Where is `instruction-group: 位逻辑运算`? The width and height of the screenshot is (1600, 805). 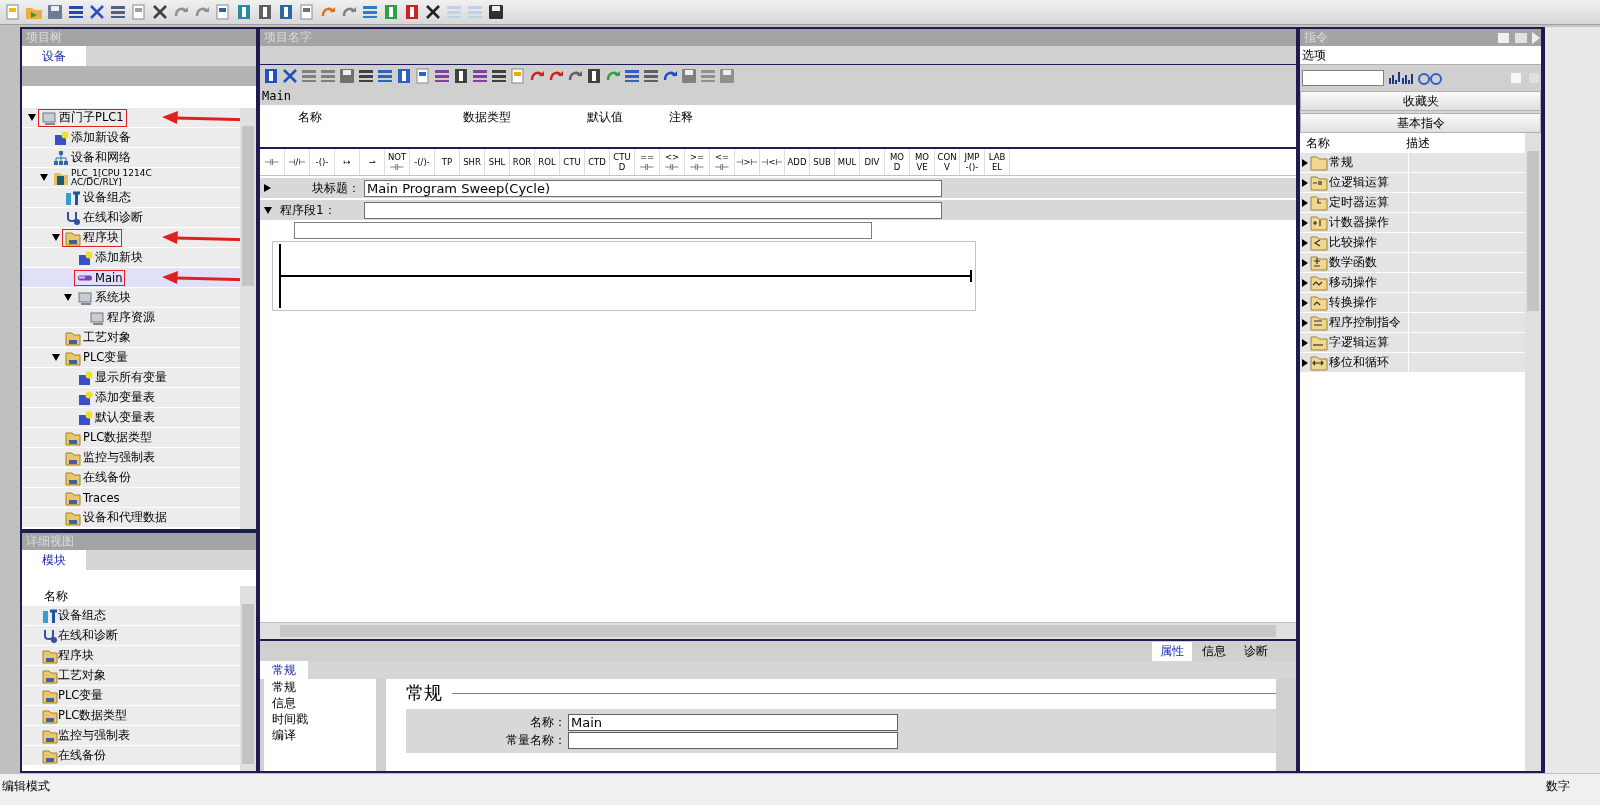
instruction-group: 位逻辑运算 is located at coordinates (1412, 183).